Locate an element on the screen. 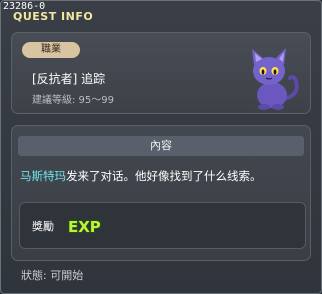 Image resolution: width=322 pixels, height=294 pixels. quest-message: 发来了对话。他好像找到了什么线索。 is located at coordinates (164, 176).